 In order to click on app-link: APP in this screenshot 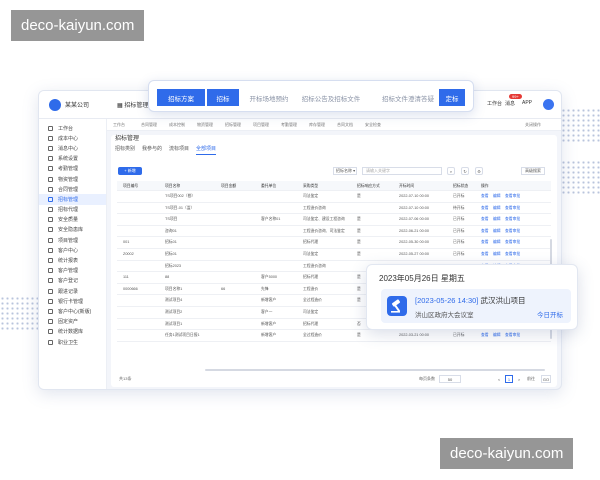, I will do `click(527, 103)`.